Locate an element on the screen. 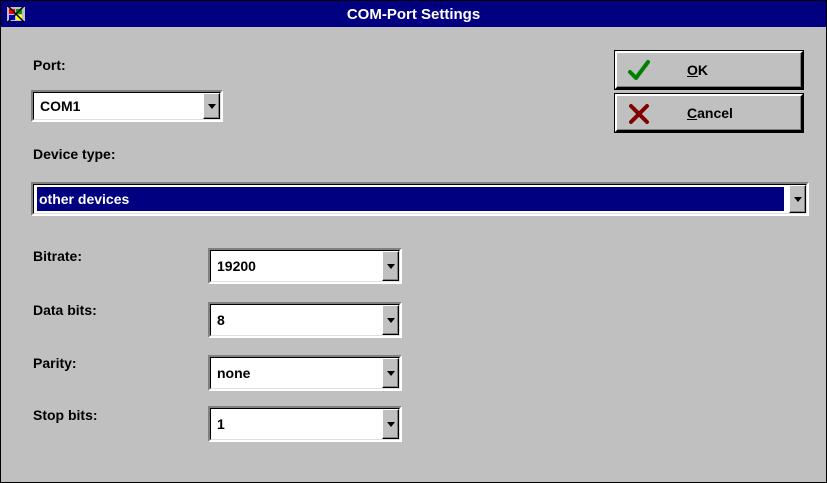 The height and width of the screenshot is (483, 827). stop-bits-dropdown-button is located at coordinates (390, 424).